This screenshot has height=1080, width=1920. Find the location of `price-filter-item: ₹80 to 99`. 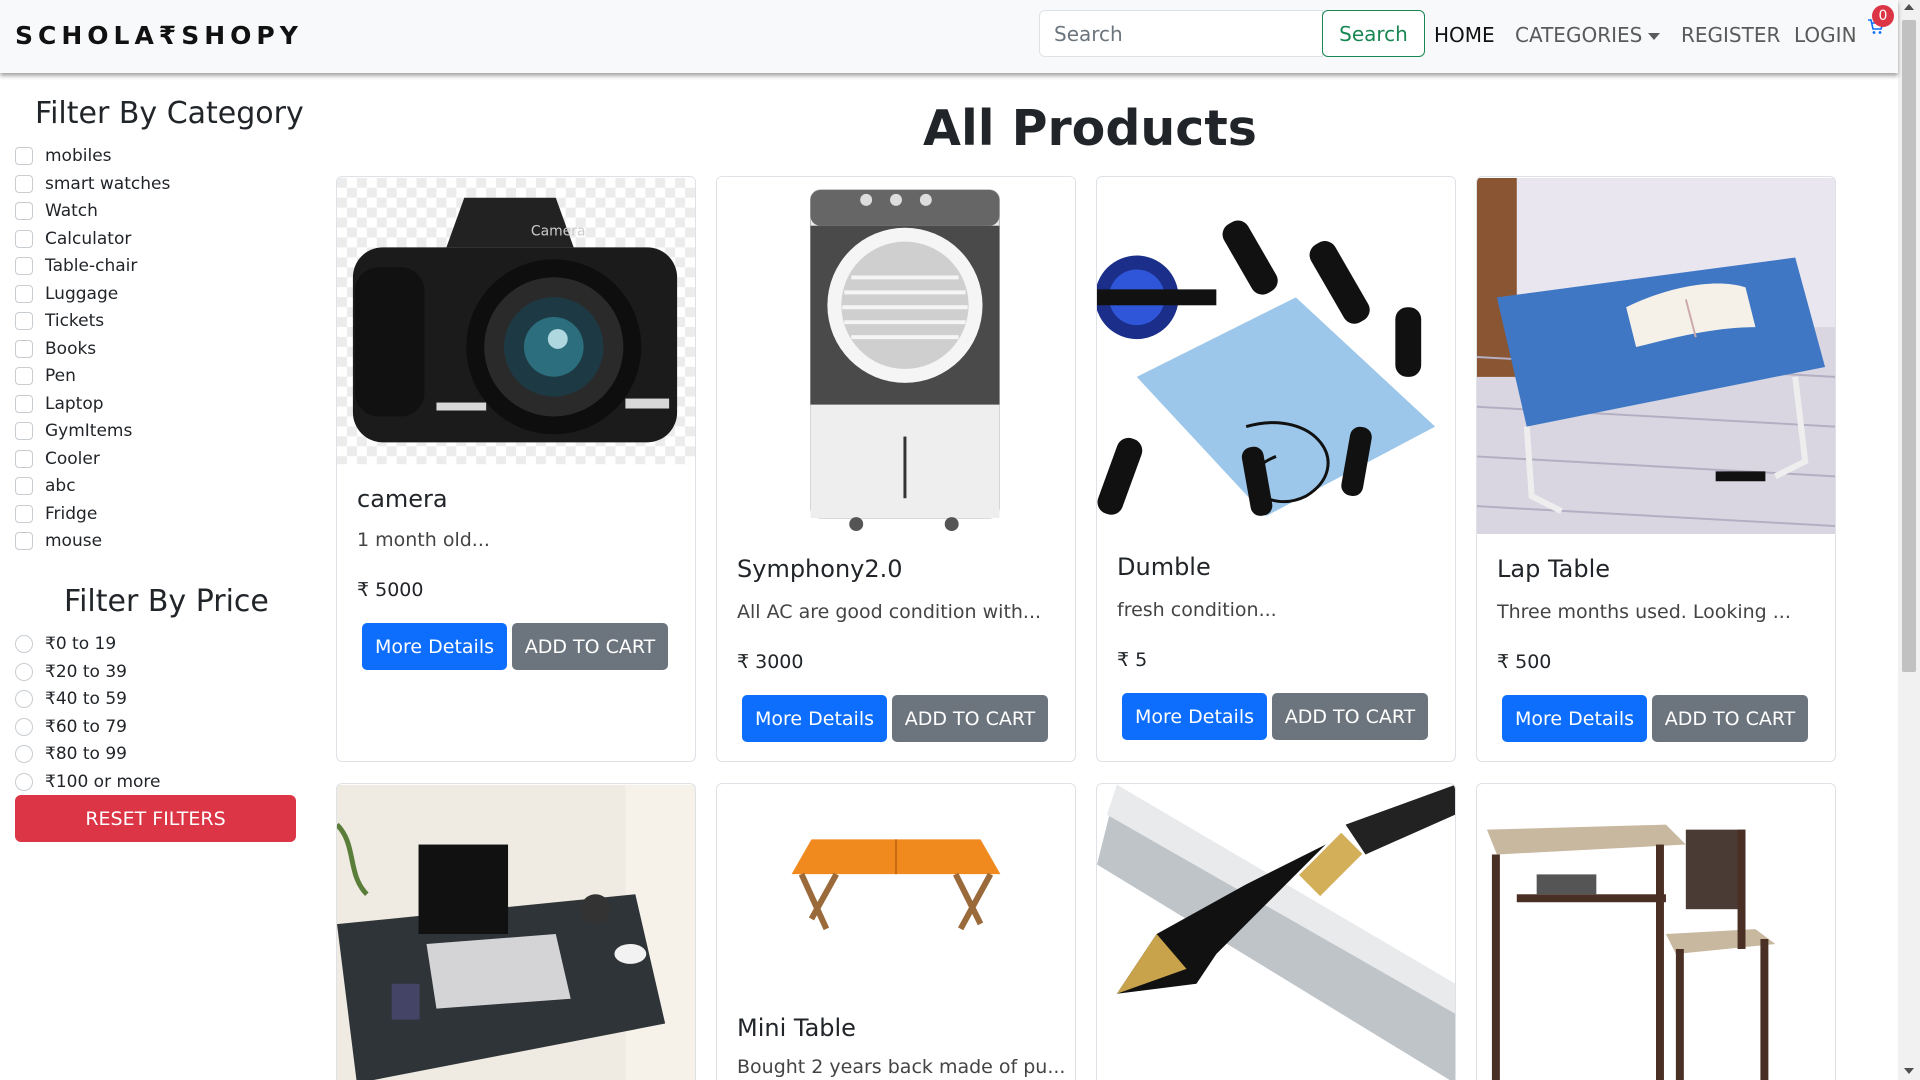

price-filter-item: ₹80 to 99 is located at coordinates (71, 754).